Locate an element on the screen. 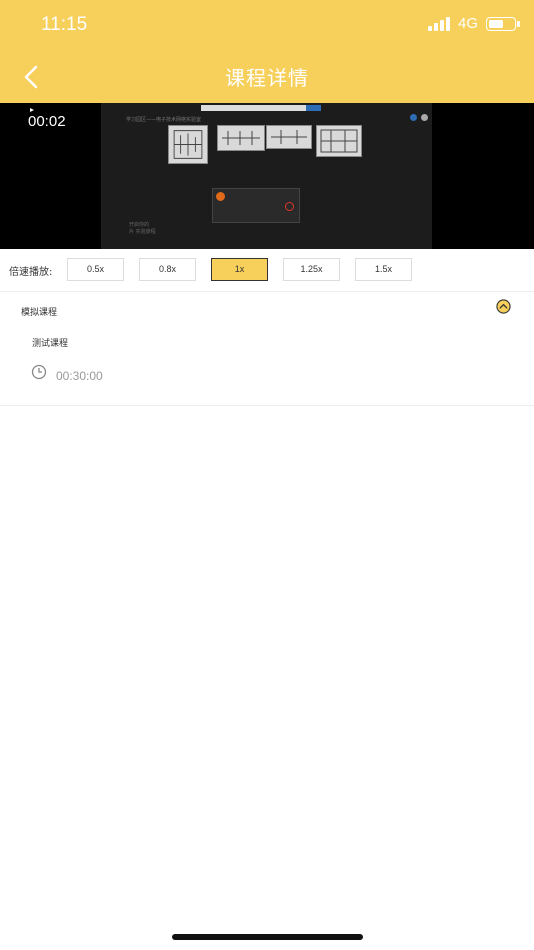 The image size is (534, 950). status-time: 11:15 is located at coordinates (64, 24).